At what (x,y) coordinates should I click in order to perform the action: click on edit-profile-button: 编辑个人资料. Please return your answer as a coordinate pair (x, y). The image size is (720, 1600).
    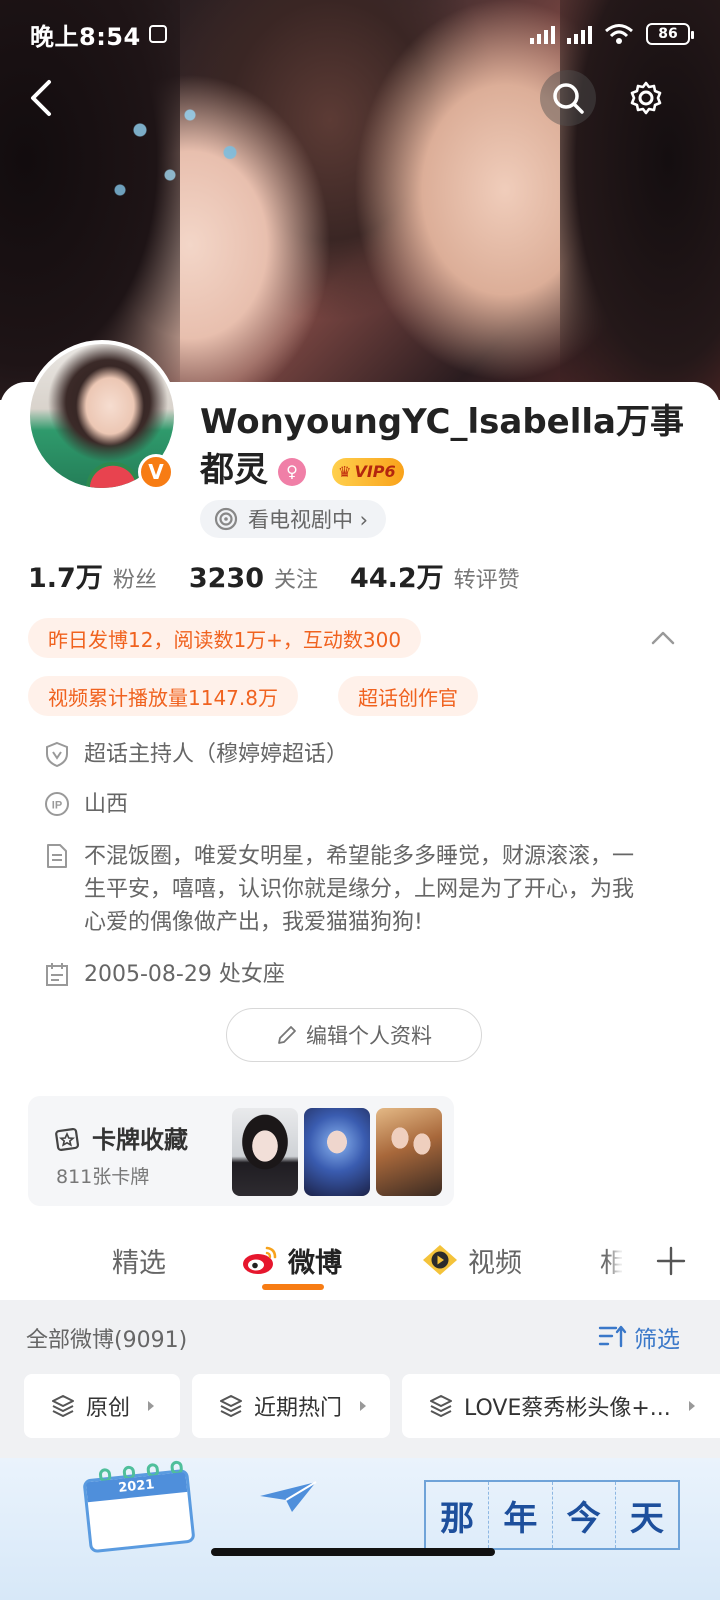
    Looking at the image, I should click on (354, 1035).